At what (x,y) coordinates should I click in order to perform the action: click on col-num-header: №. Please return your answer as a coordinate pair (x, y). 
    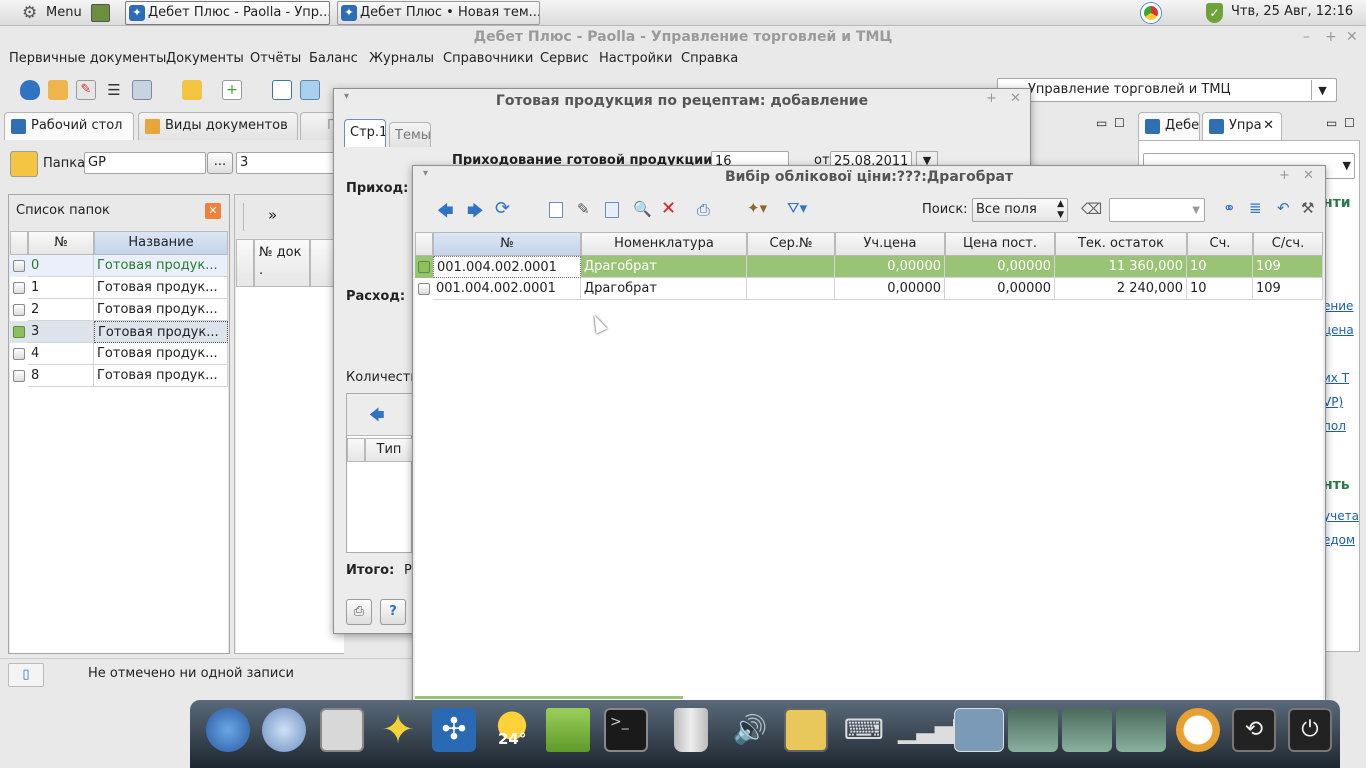
    Looking at the image, I should click on (61, 243).